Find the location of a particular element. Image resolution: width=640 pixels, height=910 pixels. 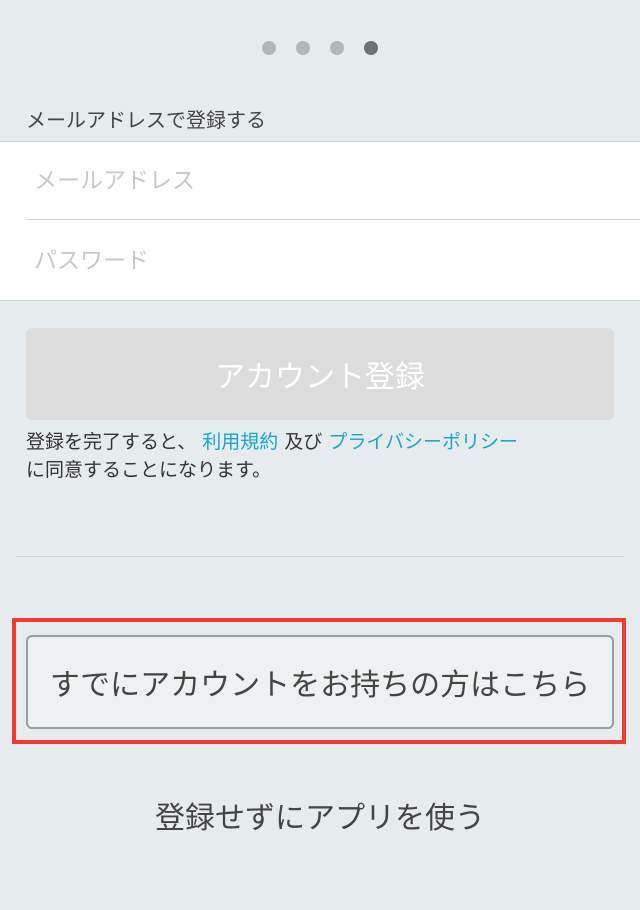

section-label: メールアドレスで登録する is located at coordinates (146, 120).